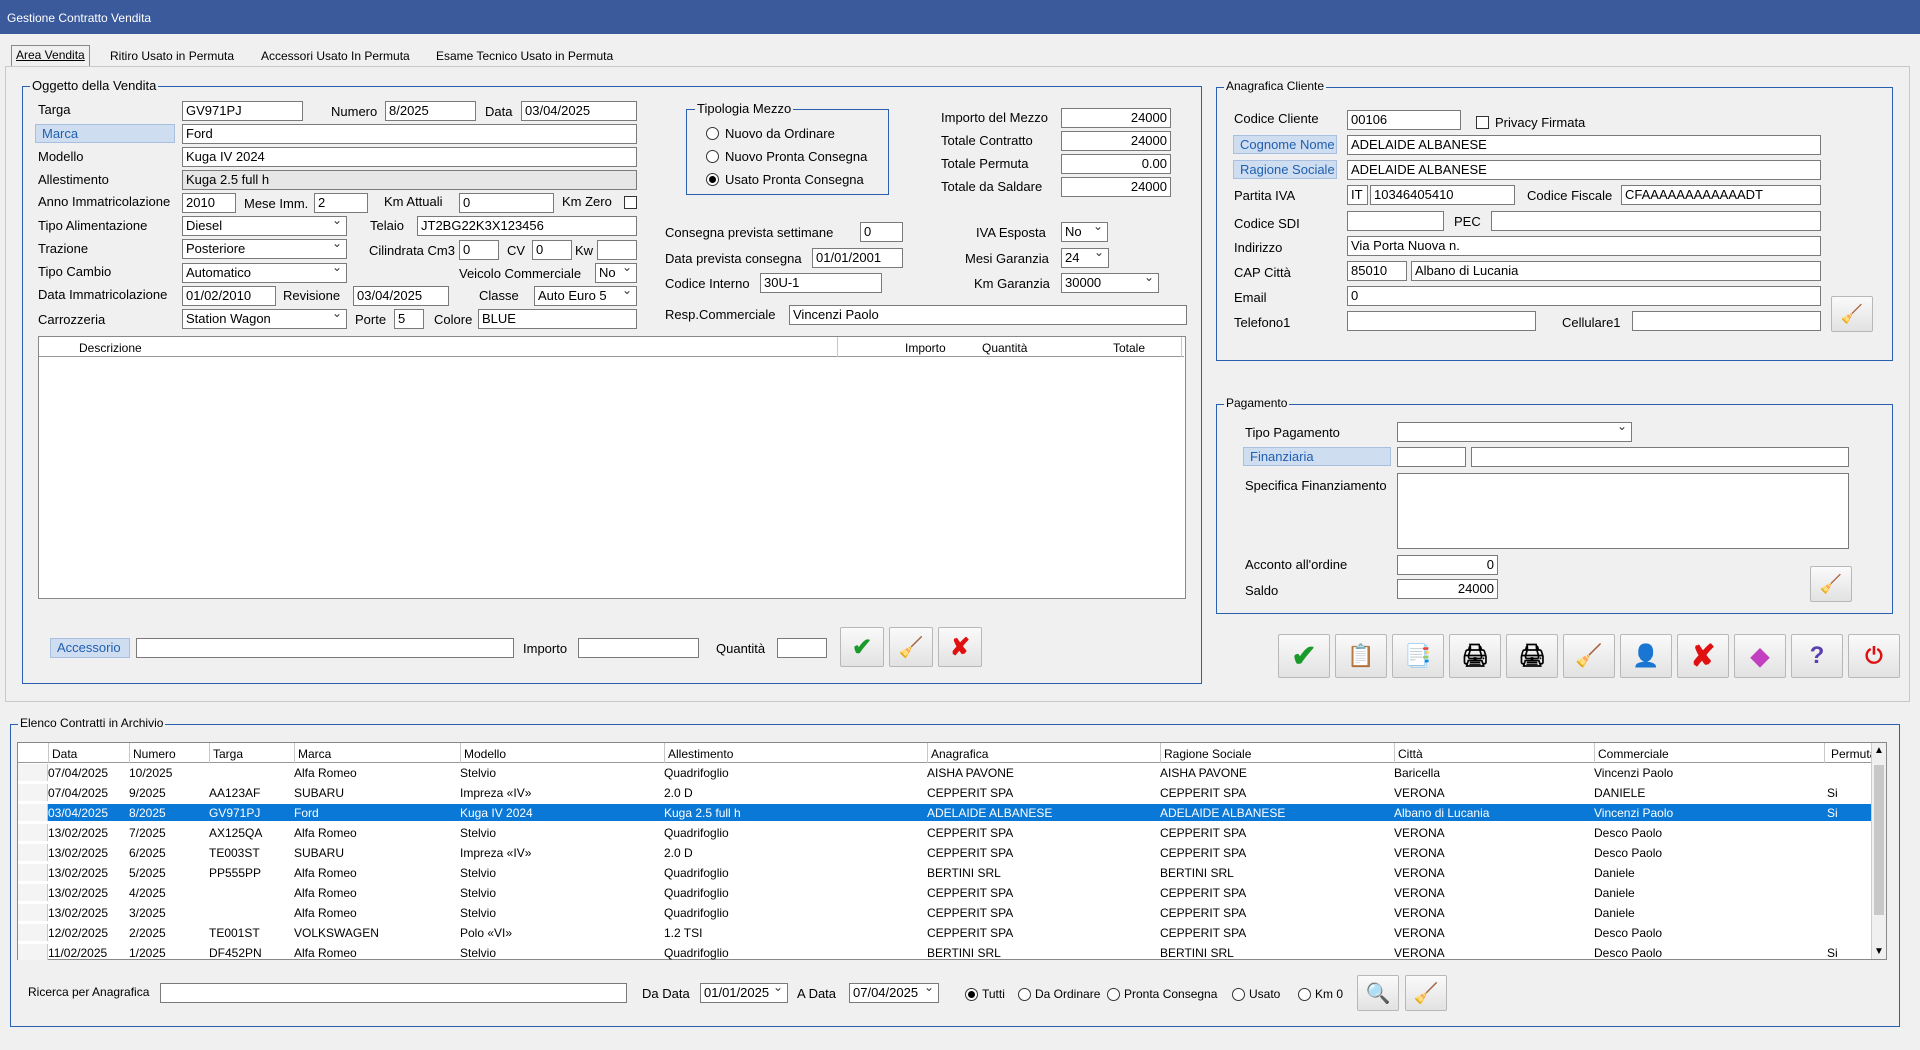  What do you see at coordinates (1317, 456) in the screenshot?
I see `finanziaria-lookup: Finanziaria` at bounding box center [1317, 456].